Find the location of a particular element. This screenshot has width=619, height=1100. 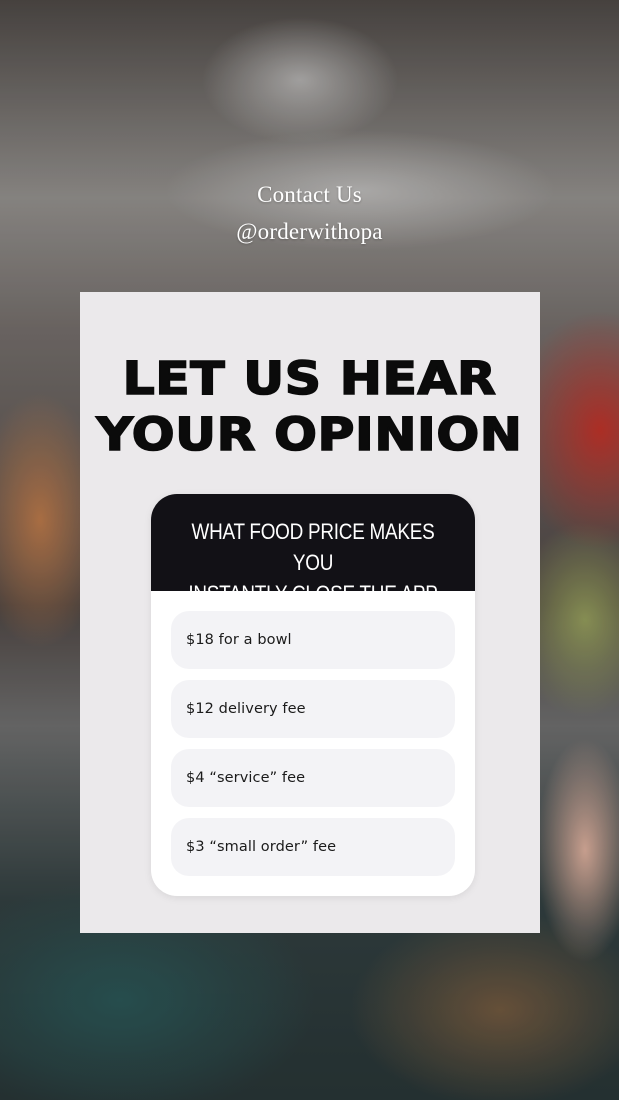

poll-question-line-2: INSTANTLY CLOSE THE APP is located at coordinates (313, 593).